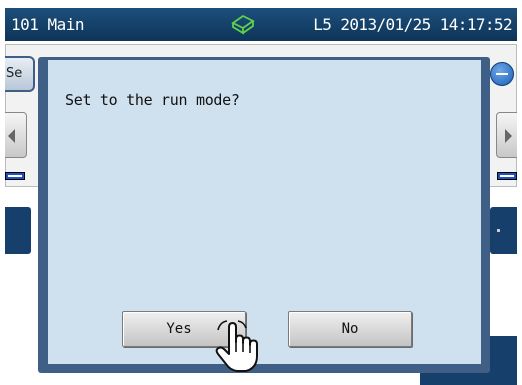  I want to click on background-tab: Se, so click(20, 74).